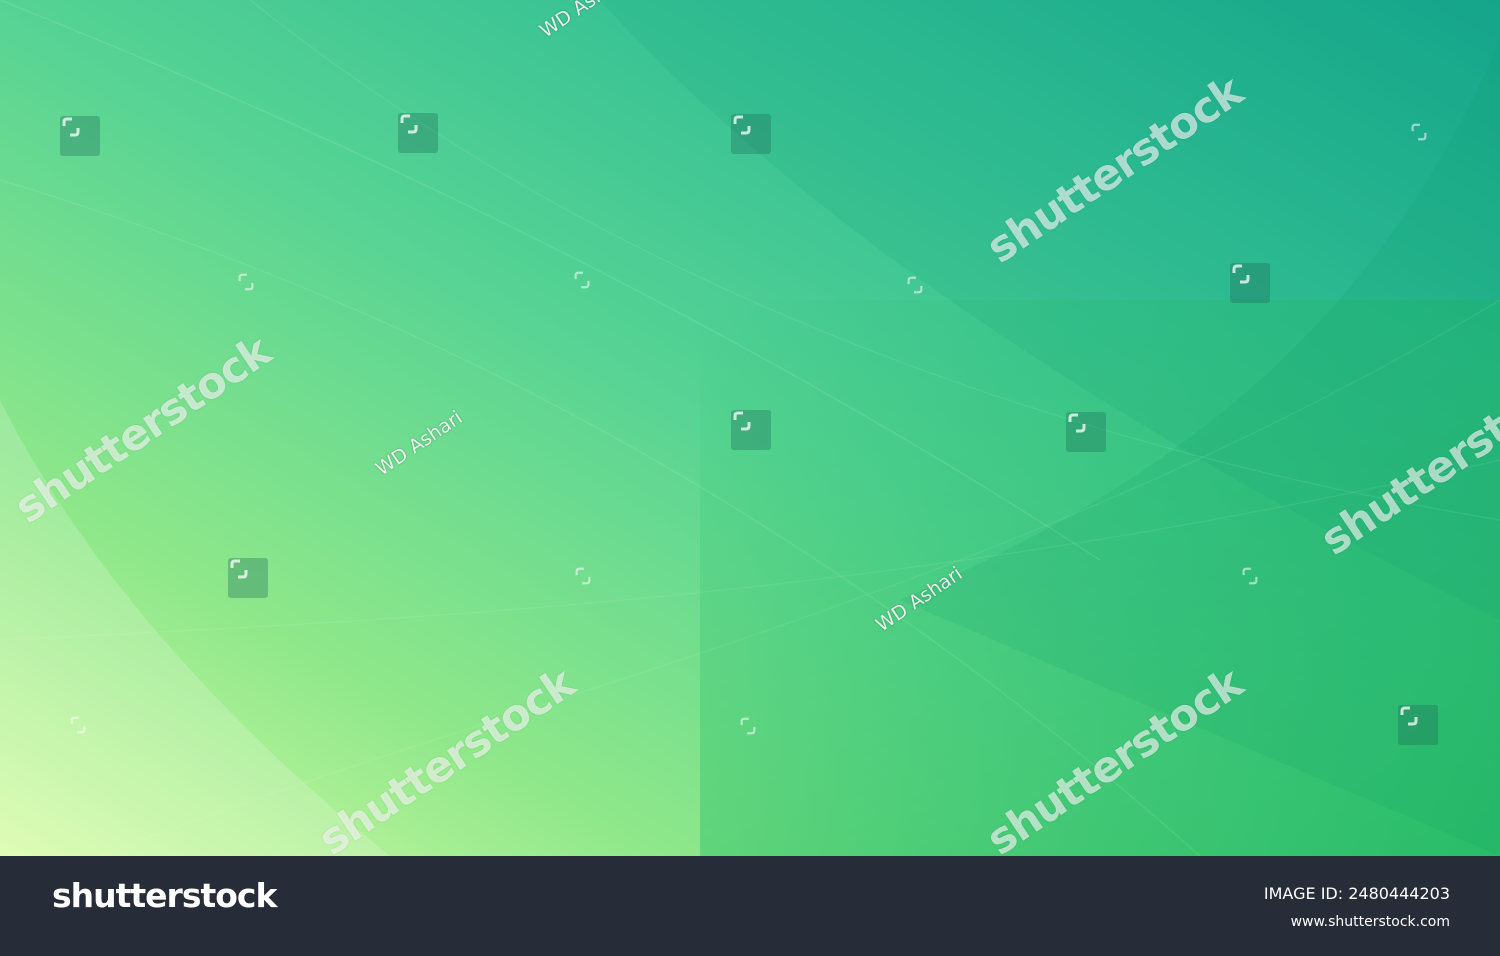  What do you see at coordinates (1356, 893) in the screenshot?
I see `image-id: IMAGE ID: 2480444203` at bounding box center [1356, 893].